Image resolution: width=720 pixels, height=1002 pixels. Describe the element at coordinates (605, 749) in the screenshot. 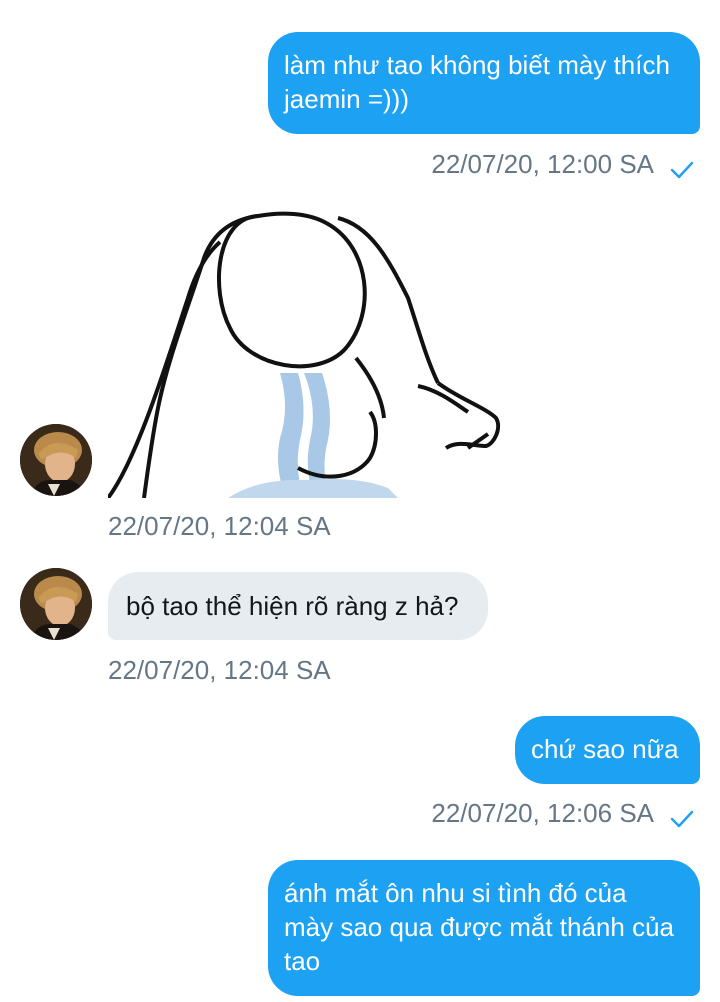

I see `message-text: chứ sao nữa` at that location.